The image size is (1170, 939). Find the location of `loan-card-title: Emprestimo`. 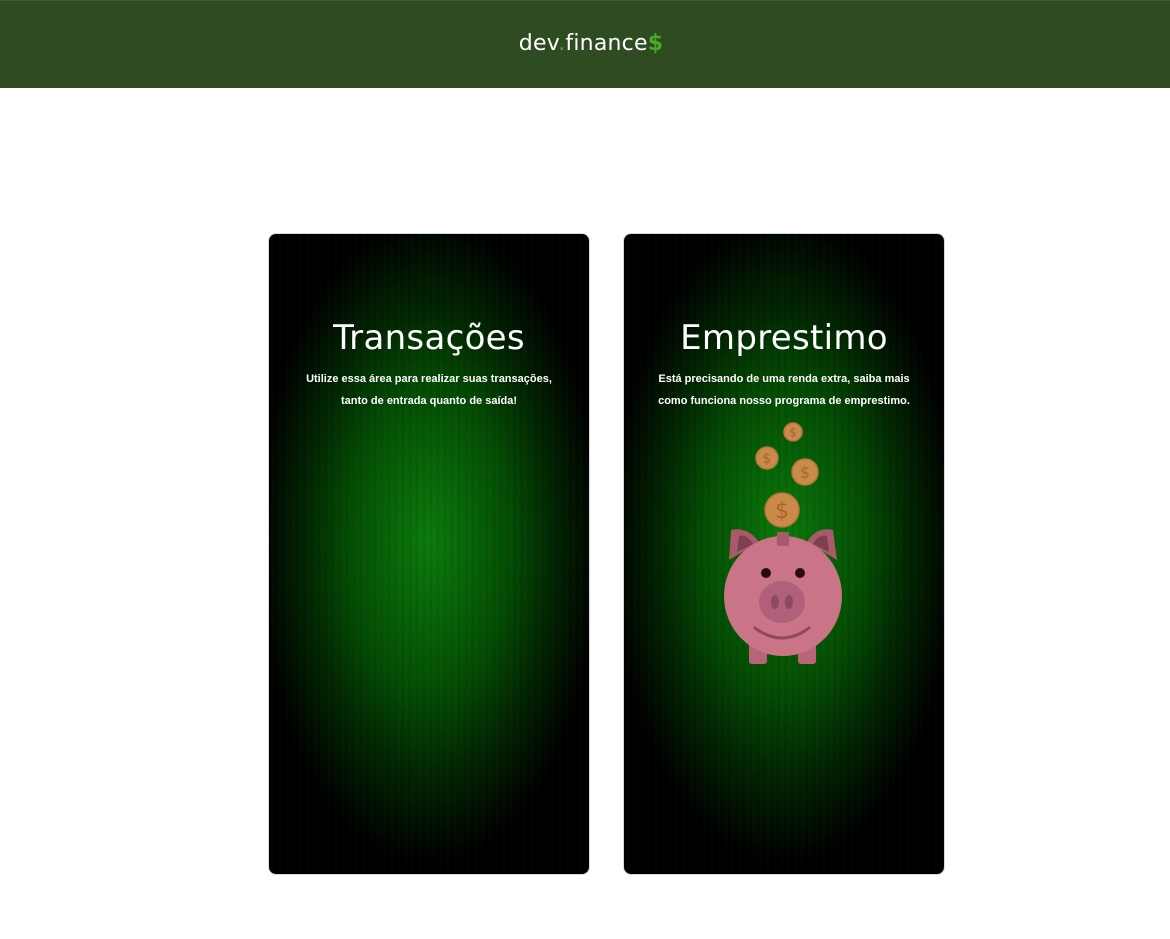

loan-card-title: Emprestimo is located at coordinates (784, 338).